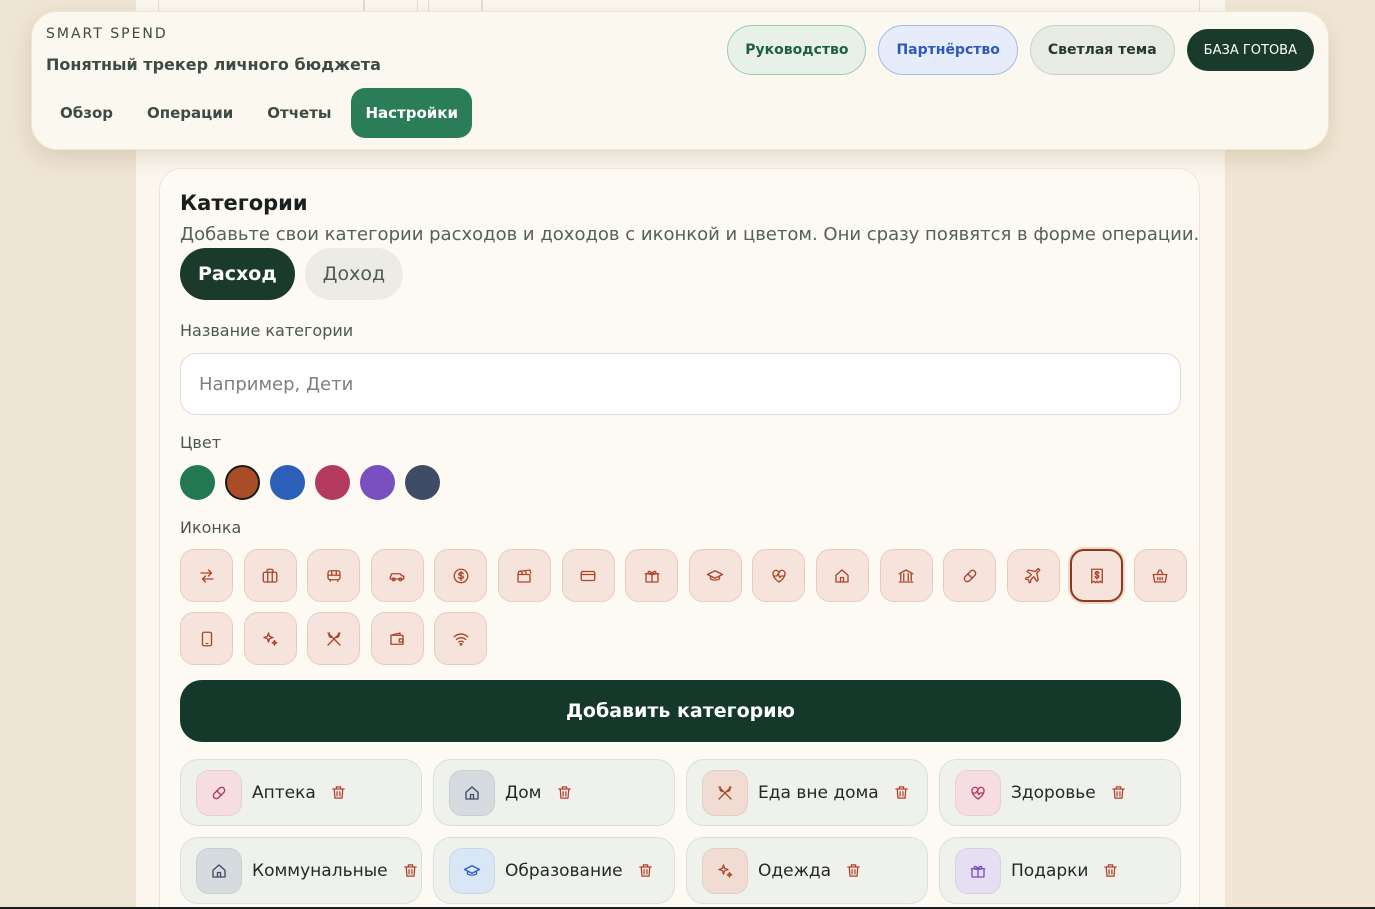 The width and height of the screenshot is (1375, 909). What do you see at coordinates (795, 870) in the screenshot?
I see `category-name: Одежда` at bounding box center [795, 870].